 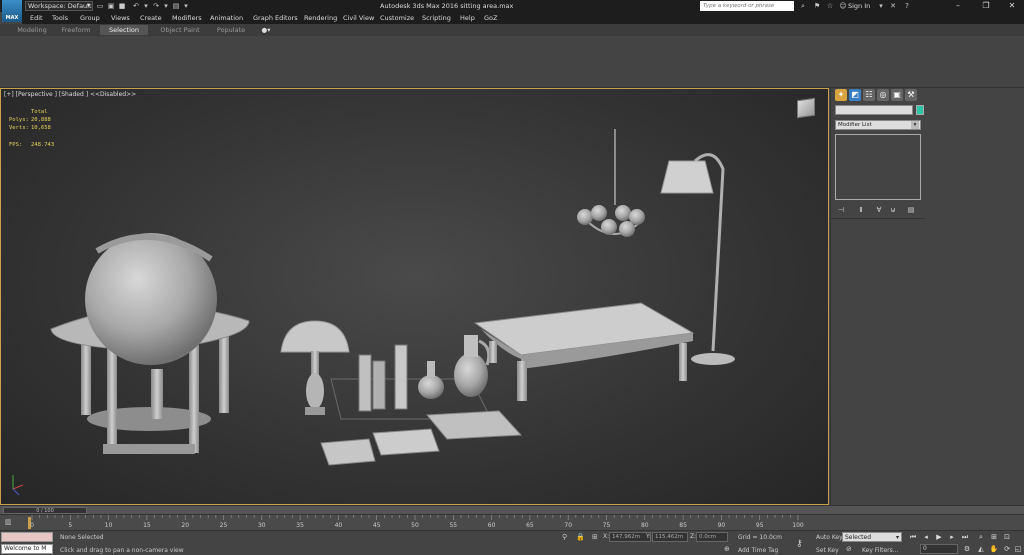 I want to click on coffee-table-model, so click(x=584, y=351).